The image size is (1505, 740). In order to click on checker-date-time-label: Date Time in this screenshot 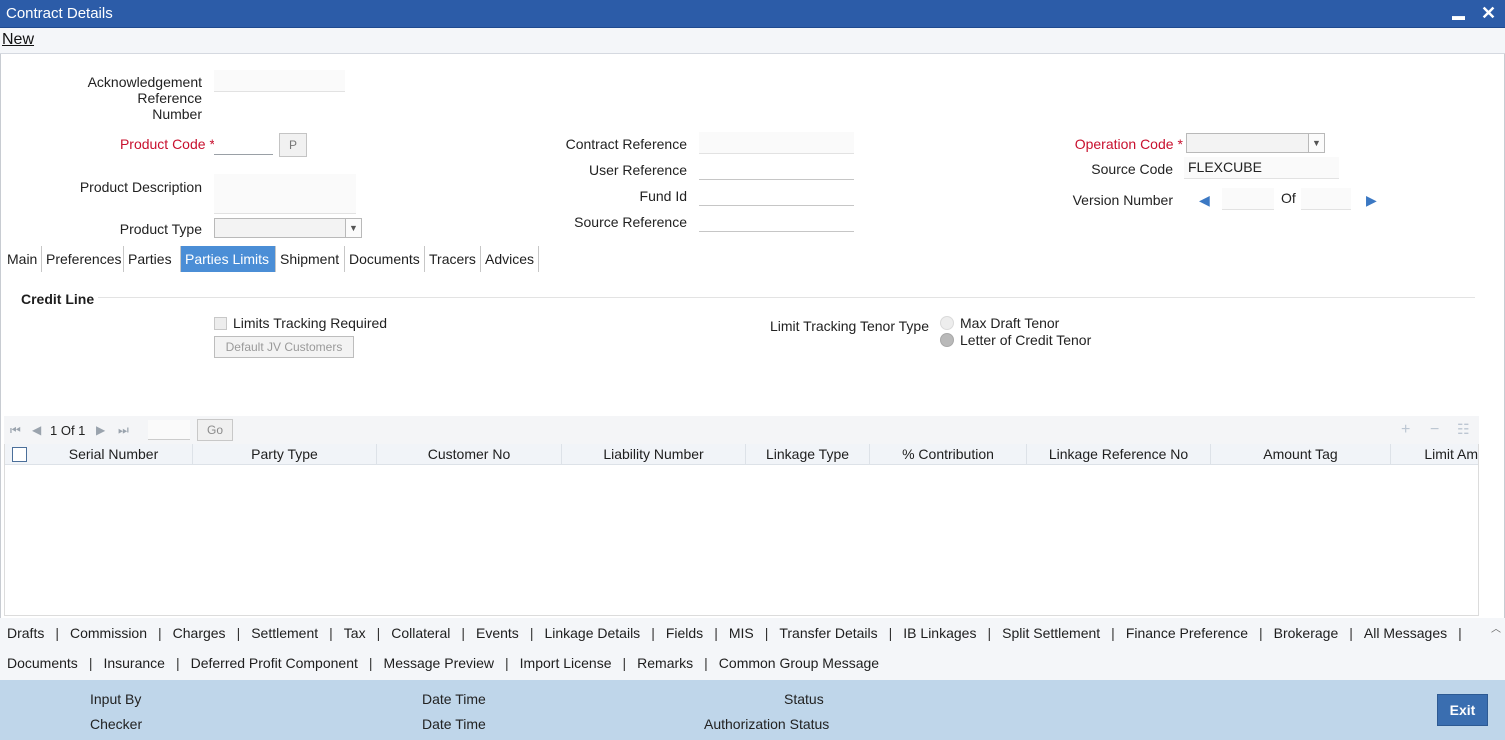, I will do `click(454, 724)`.